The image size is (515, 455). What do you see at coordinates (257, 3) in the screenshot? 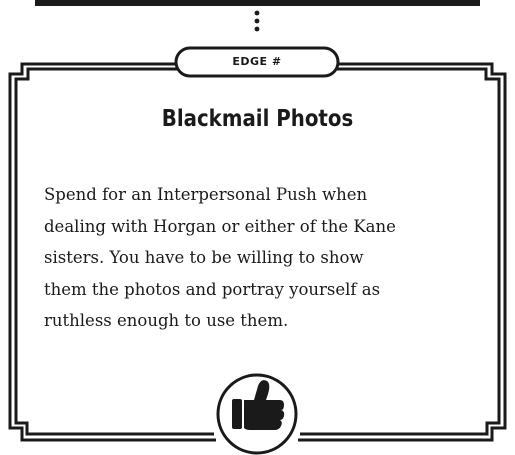
I see `top-bar` at bounding box center [257, 3].